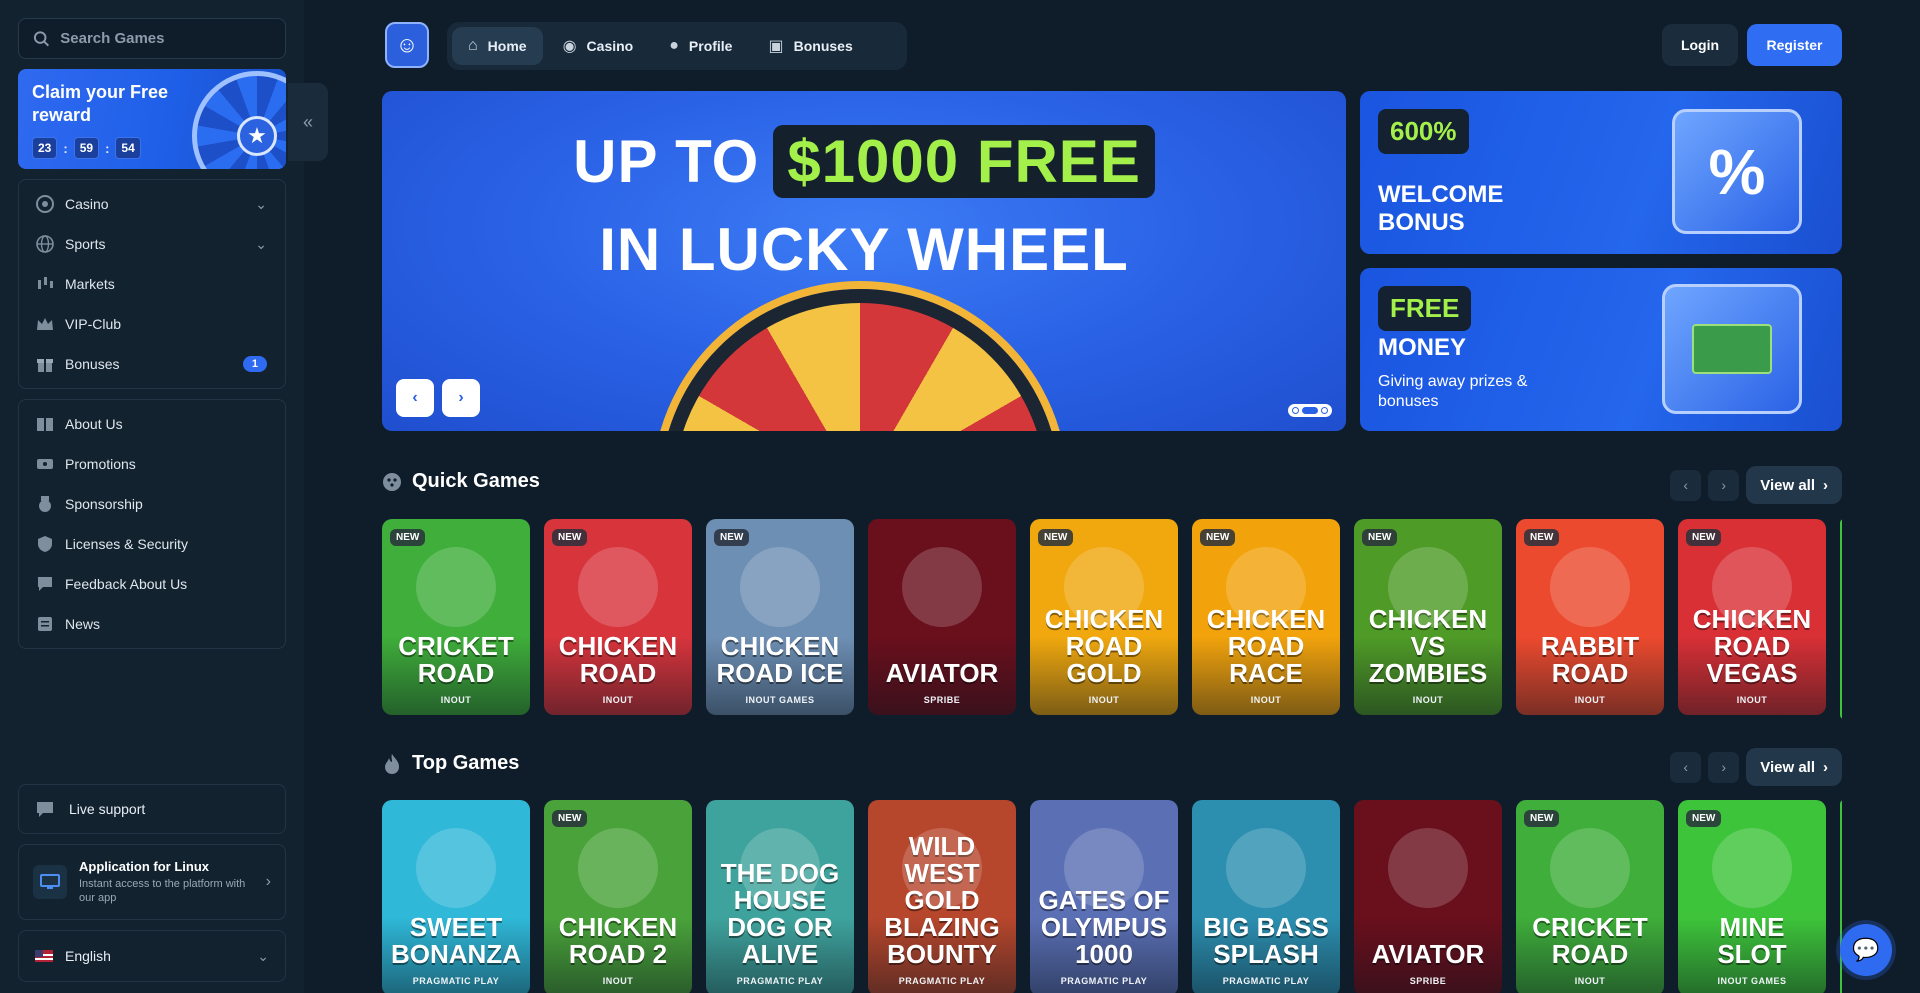 The image size is (1920, 993). I want to click on quick-games-heading: Quick Games, so click(461, 481).